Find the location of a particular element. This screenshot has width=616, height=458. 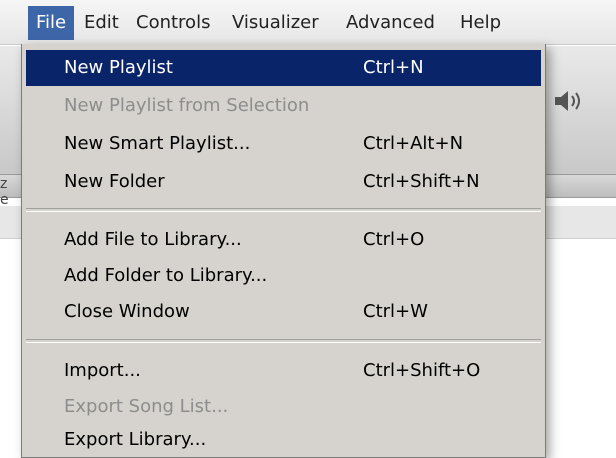

menu-item-shortcut: Ctrl+Shift+N is located at coordinates (421, 181).